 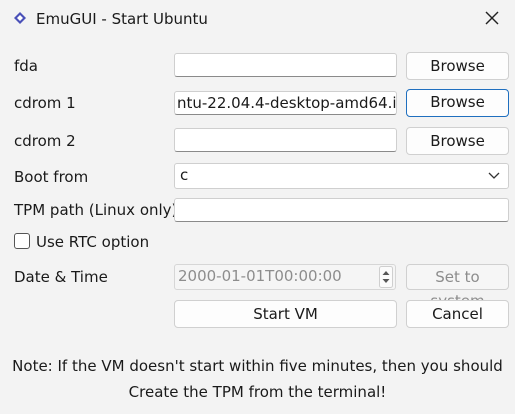 What do you see at coordinates (257, 19) in the screenshot?
I see `title-bar: EmuGUI - Start Ubuntu` at bounding box center [257, 19].